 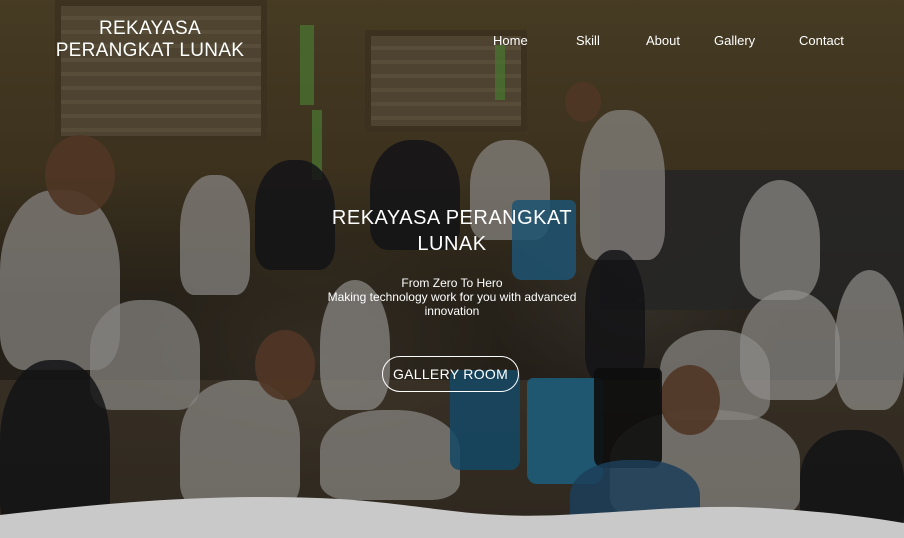 What do you see at coordinates (734, 40) in the screenshot?
I see `nav-gallery: Gallery` at bounding box center [734, 40].